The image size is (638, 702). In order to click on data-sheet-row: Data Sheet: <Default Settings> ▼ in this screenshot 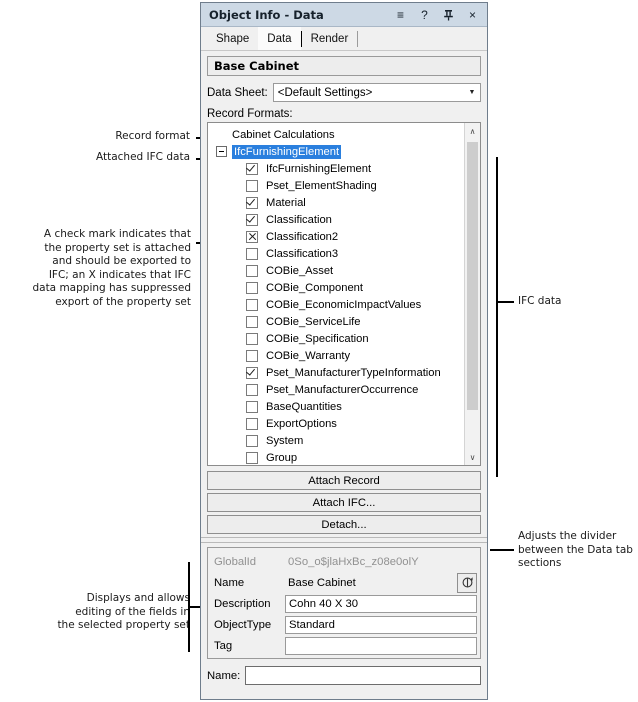, I will do `click(344, 92)`.